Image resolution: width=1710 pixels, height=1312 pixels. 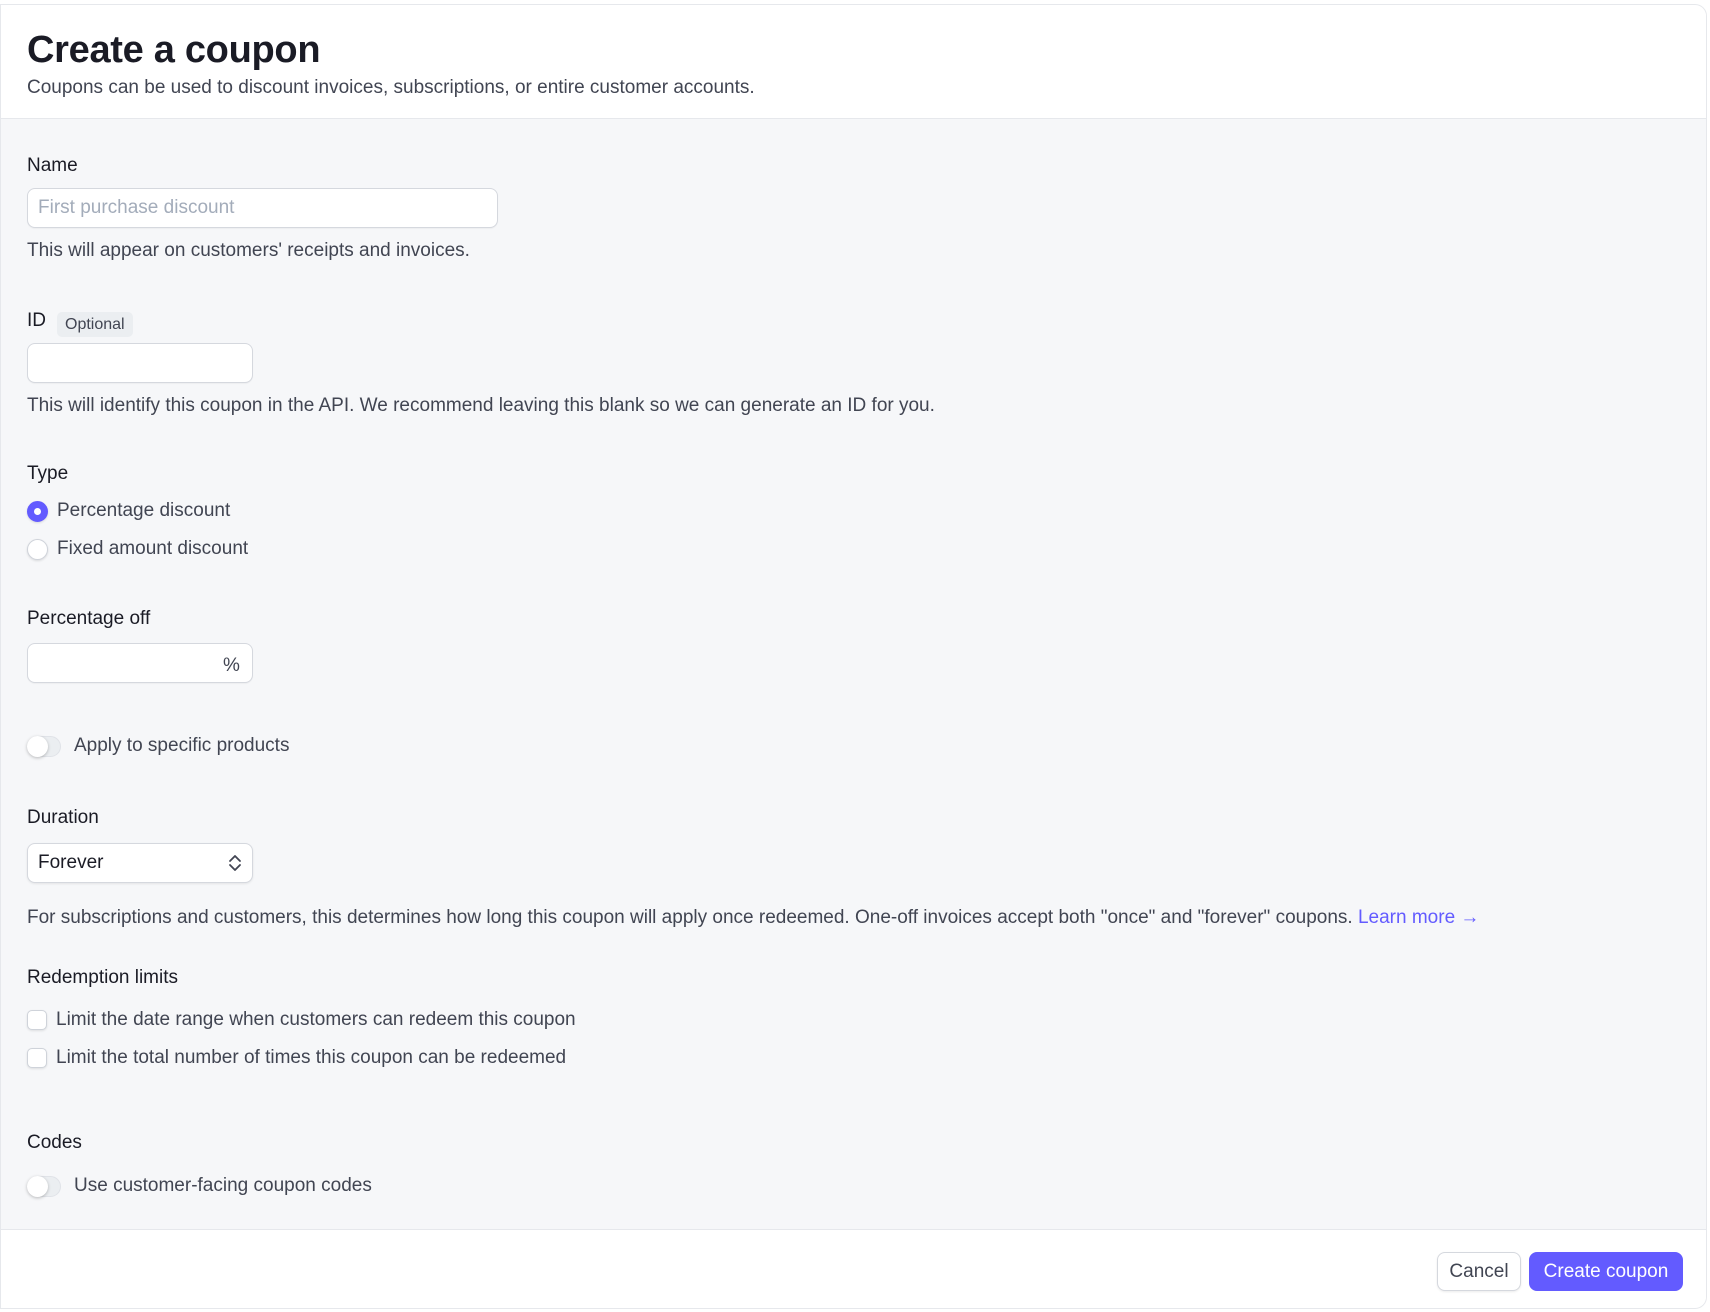 What do you see at coordinates (1418, 917) in the screenshot?
I see `learn-more-link: Learn more →` at bounding box center [1418, 917].